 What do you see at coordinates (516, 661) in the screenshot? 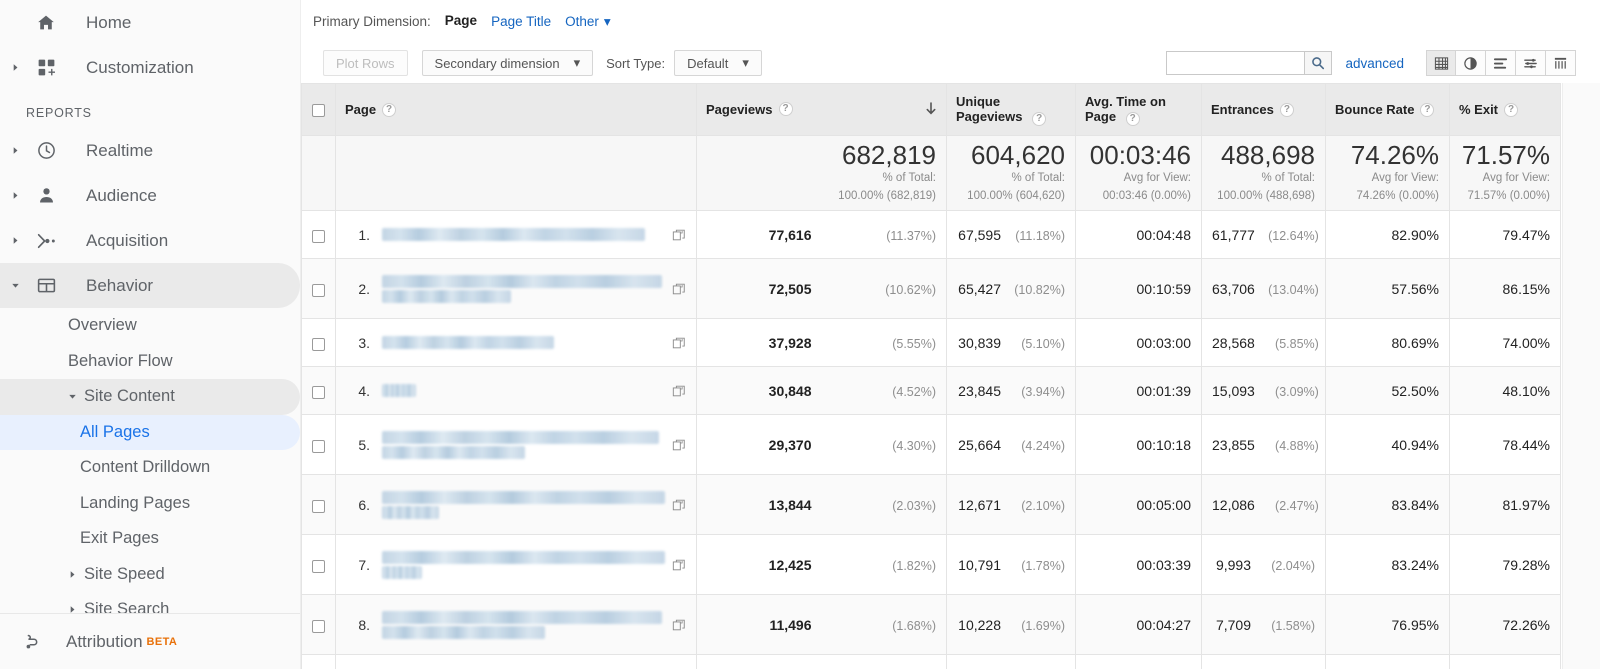
I see `page-cell: 9.` at bounding box center [516, 661].